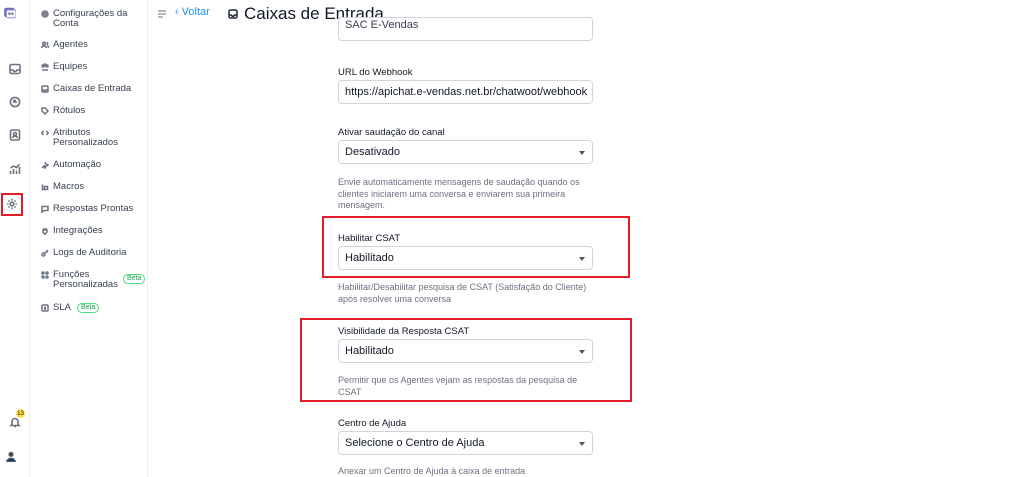 This screenshot has height=477, width=1024. I want to click on sidebar-item-agentes: Agentes, so click(64, 45).